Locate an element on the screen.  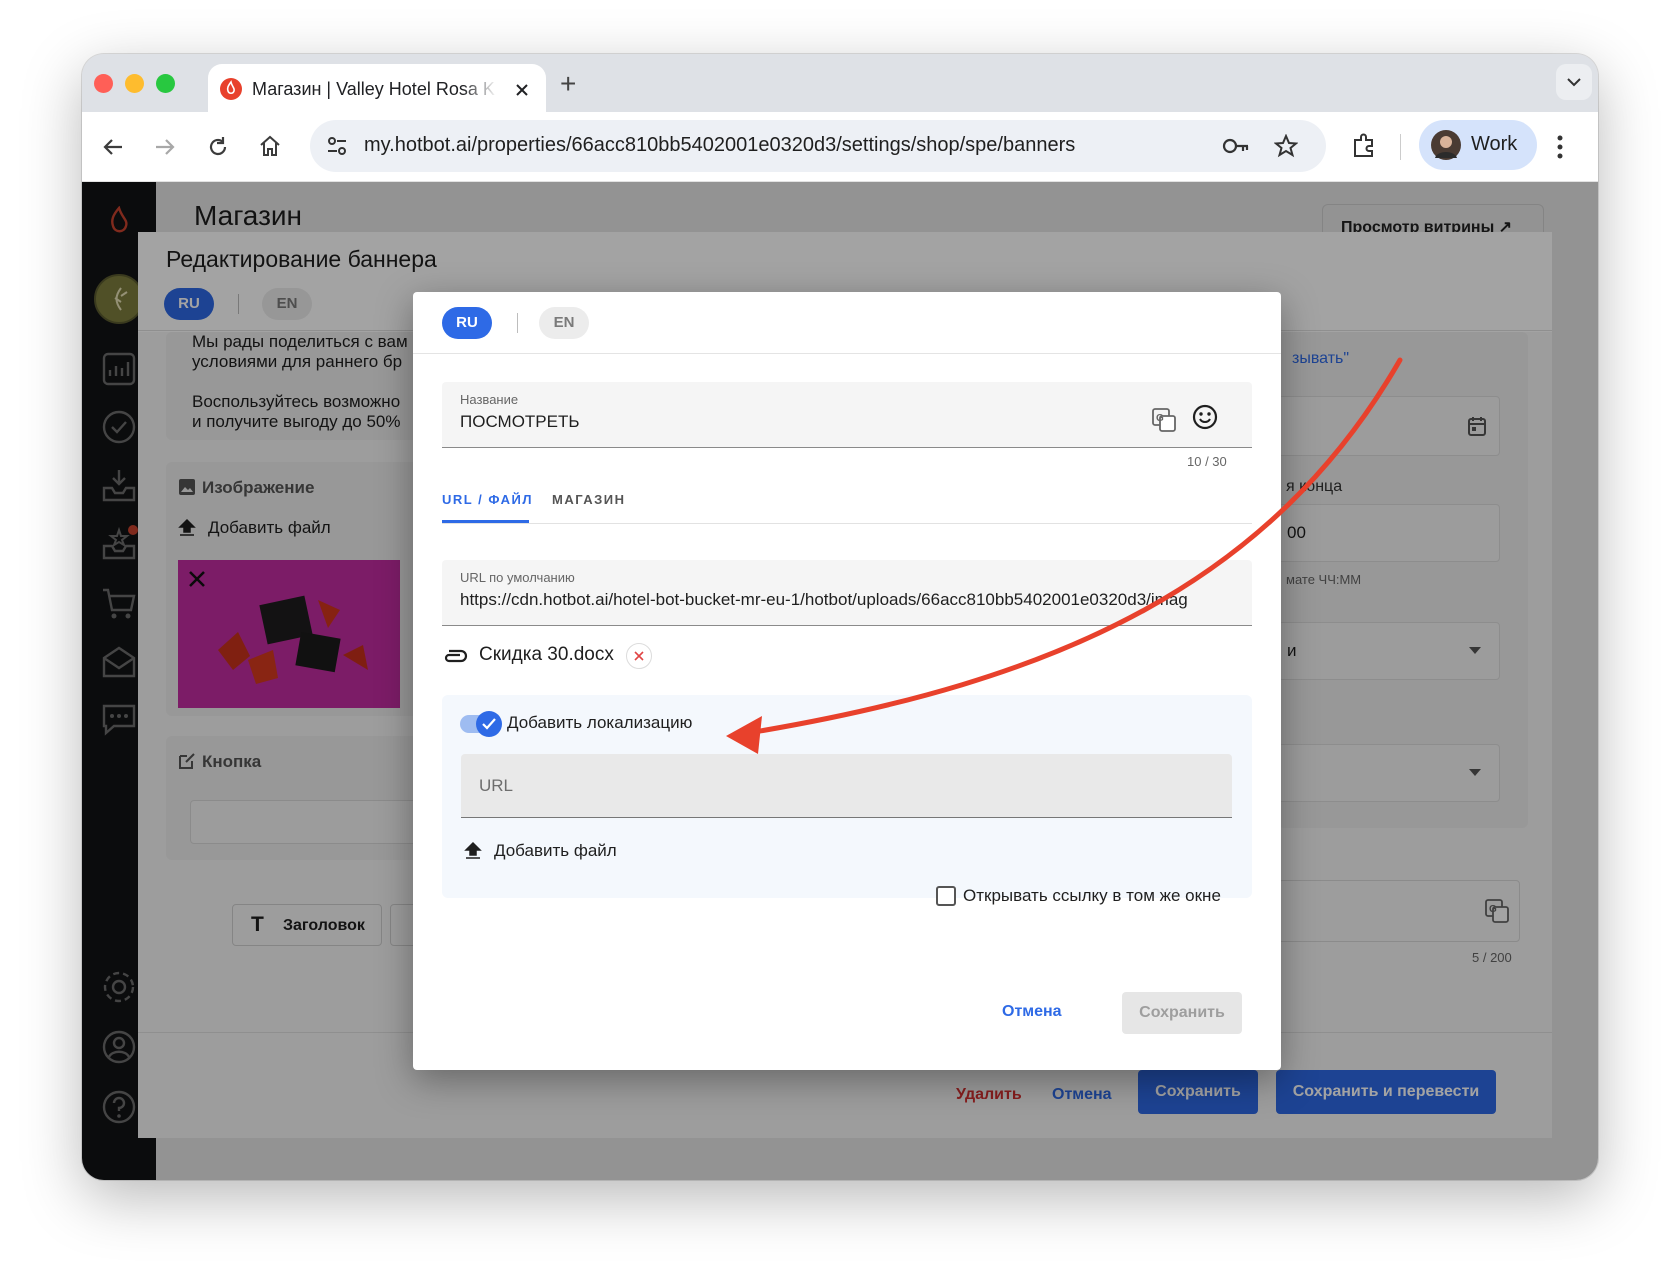
annotation-arrow is located at coordinates (1064, 555).